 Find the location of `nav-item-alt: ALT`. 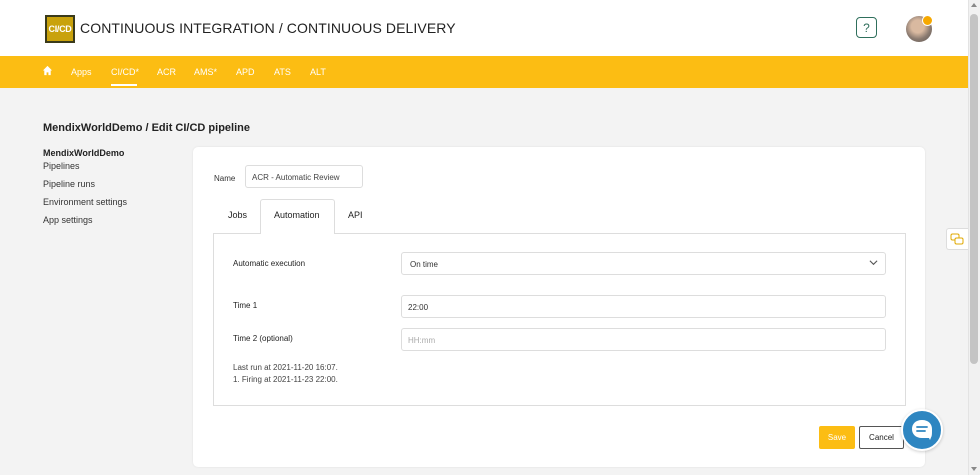

nav-item-alt: ALT is located at coordinates (318, 72).